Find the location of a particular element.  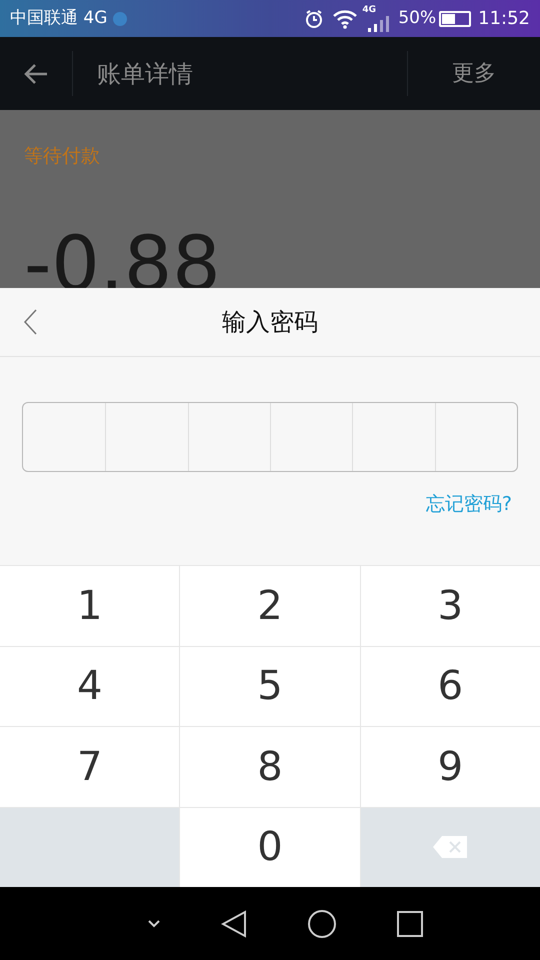

keypad-key: 6 is located at coordinates (450, 686).